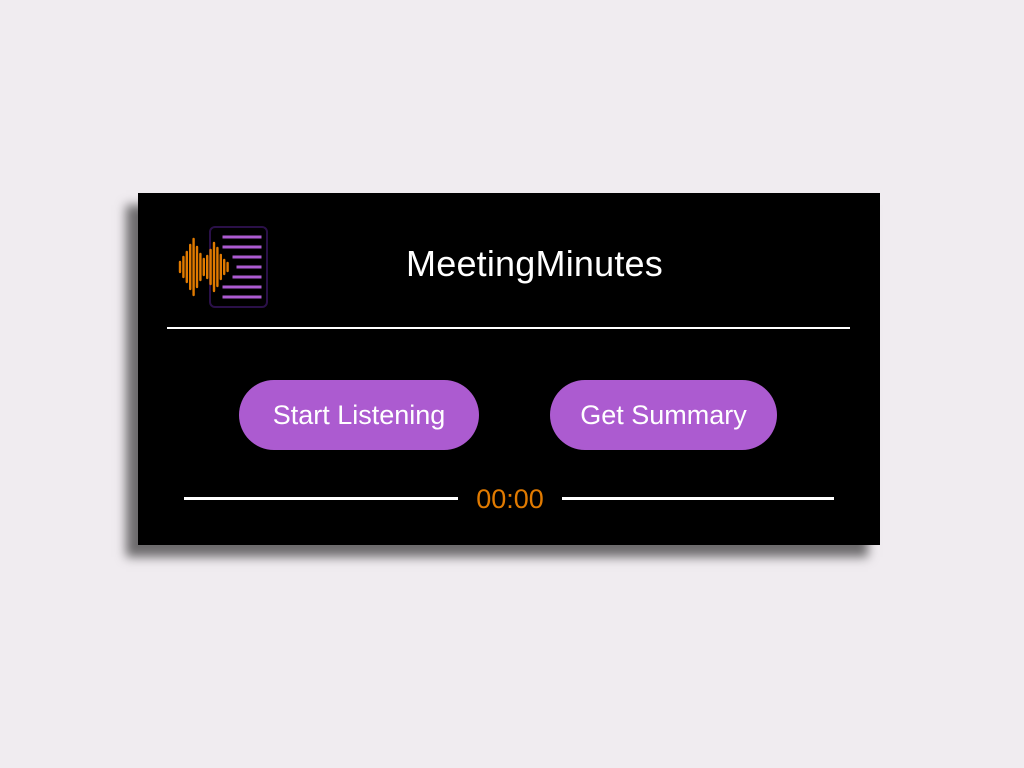 Image resolution: width=1024 pixels, height=768 pixels. I want to click on timer-display: 00:00, so click(510, 499).